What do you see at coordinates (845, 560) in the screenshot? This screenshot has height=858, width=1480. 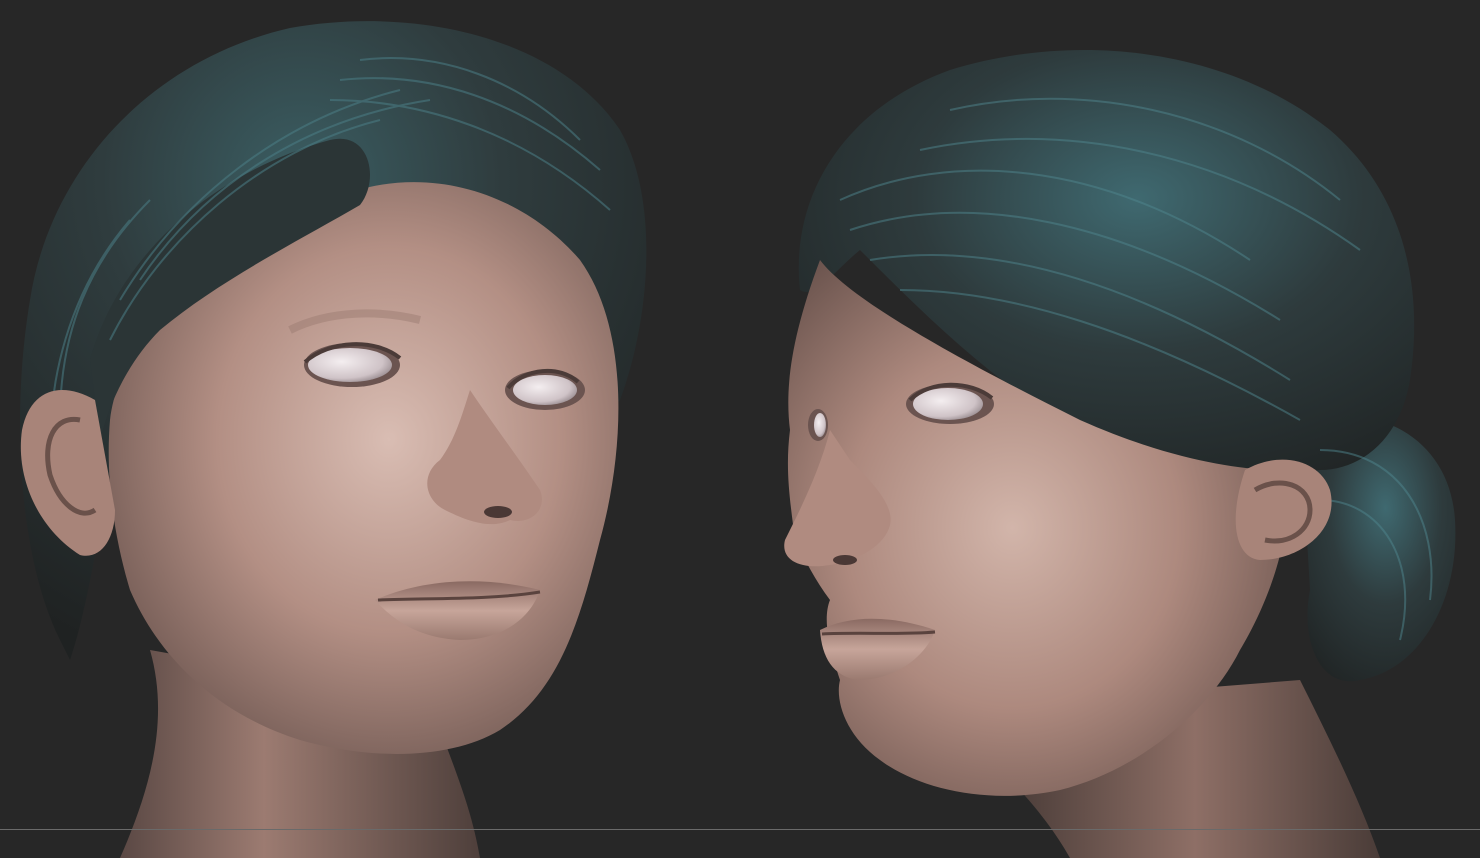 I see `nostril-right` at bounding box center [845, 560].